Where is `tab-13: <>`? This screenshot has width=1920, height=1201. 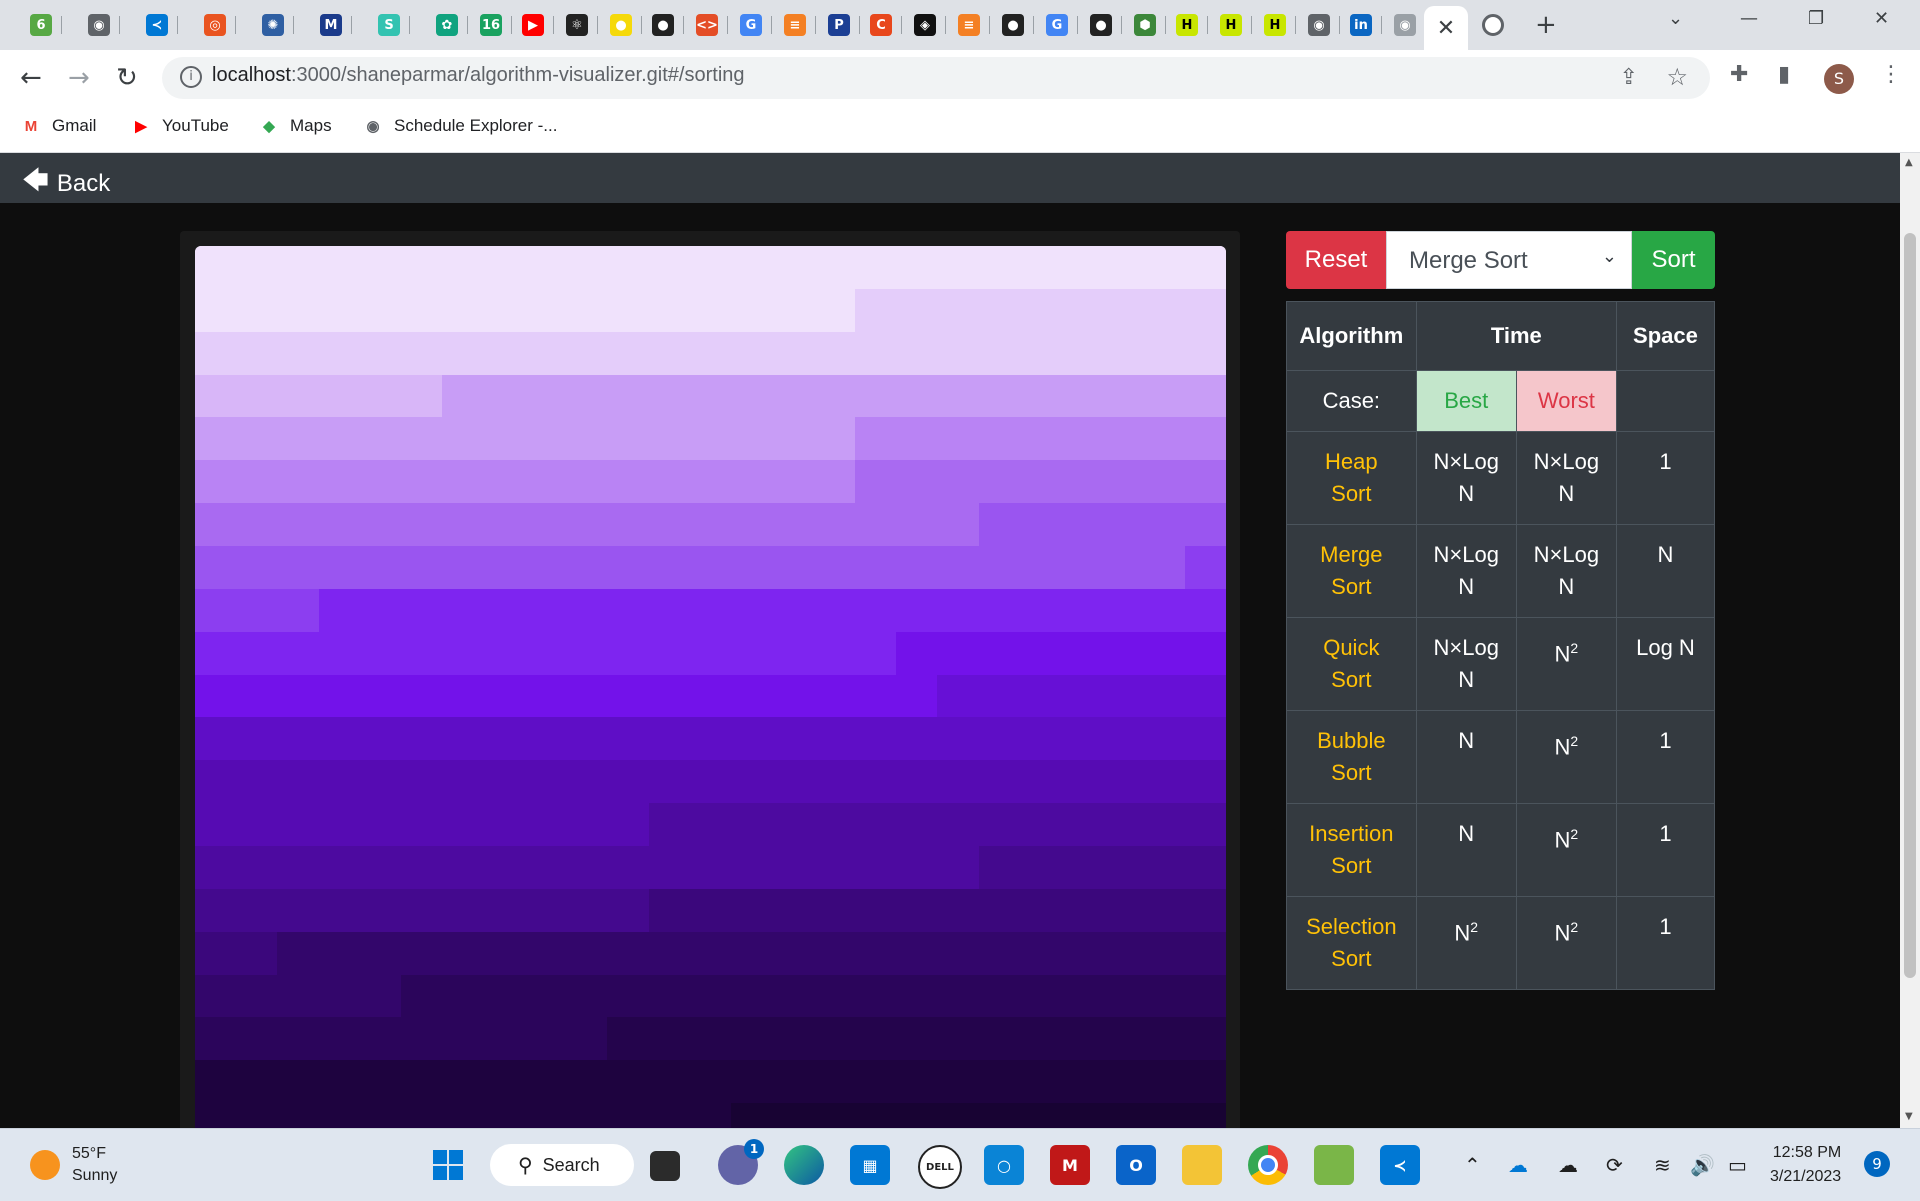
tab-13: <> is located at coordinates (708, 25).